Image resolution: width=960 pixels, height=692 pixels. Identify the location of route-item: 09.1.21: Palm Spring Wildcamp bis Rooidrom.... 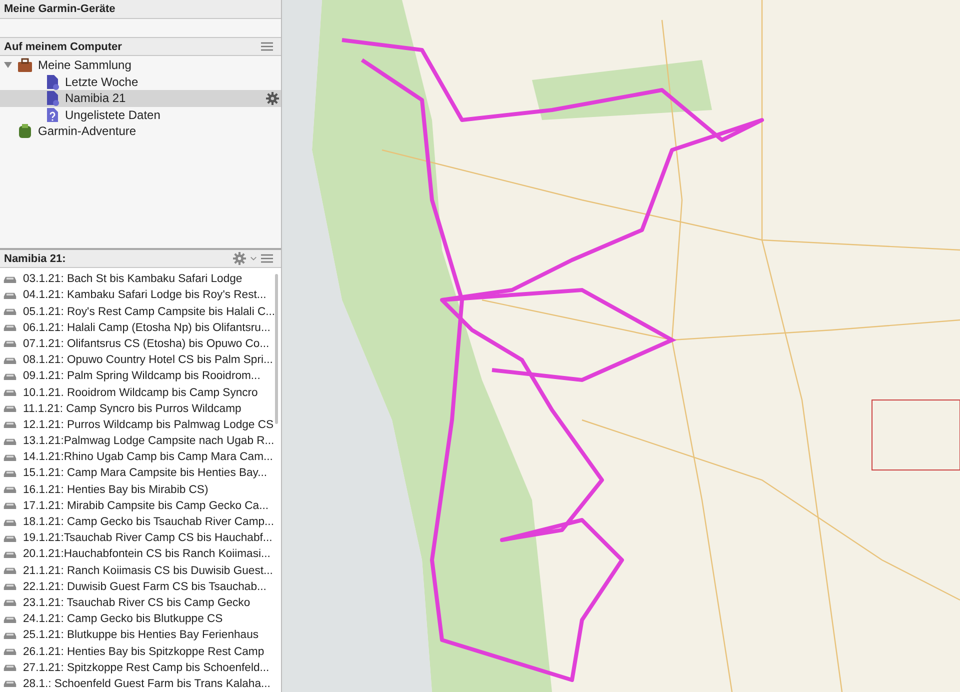
(138, 376).